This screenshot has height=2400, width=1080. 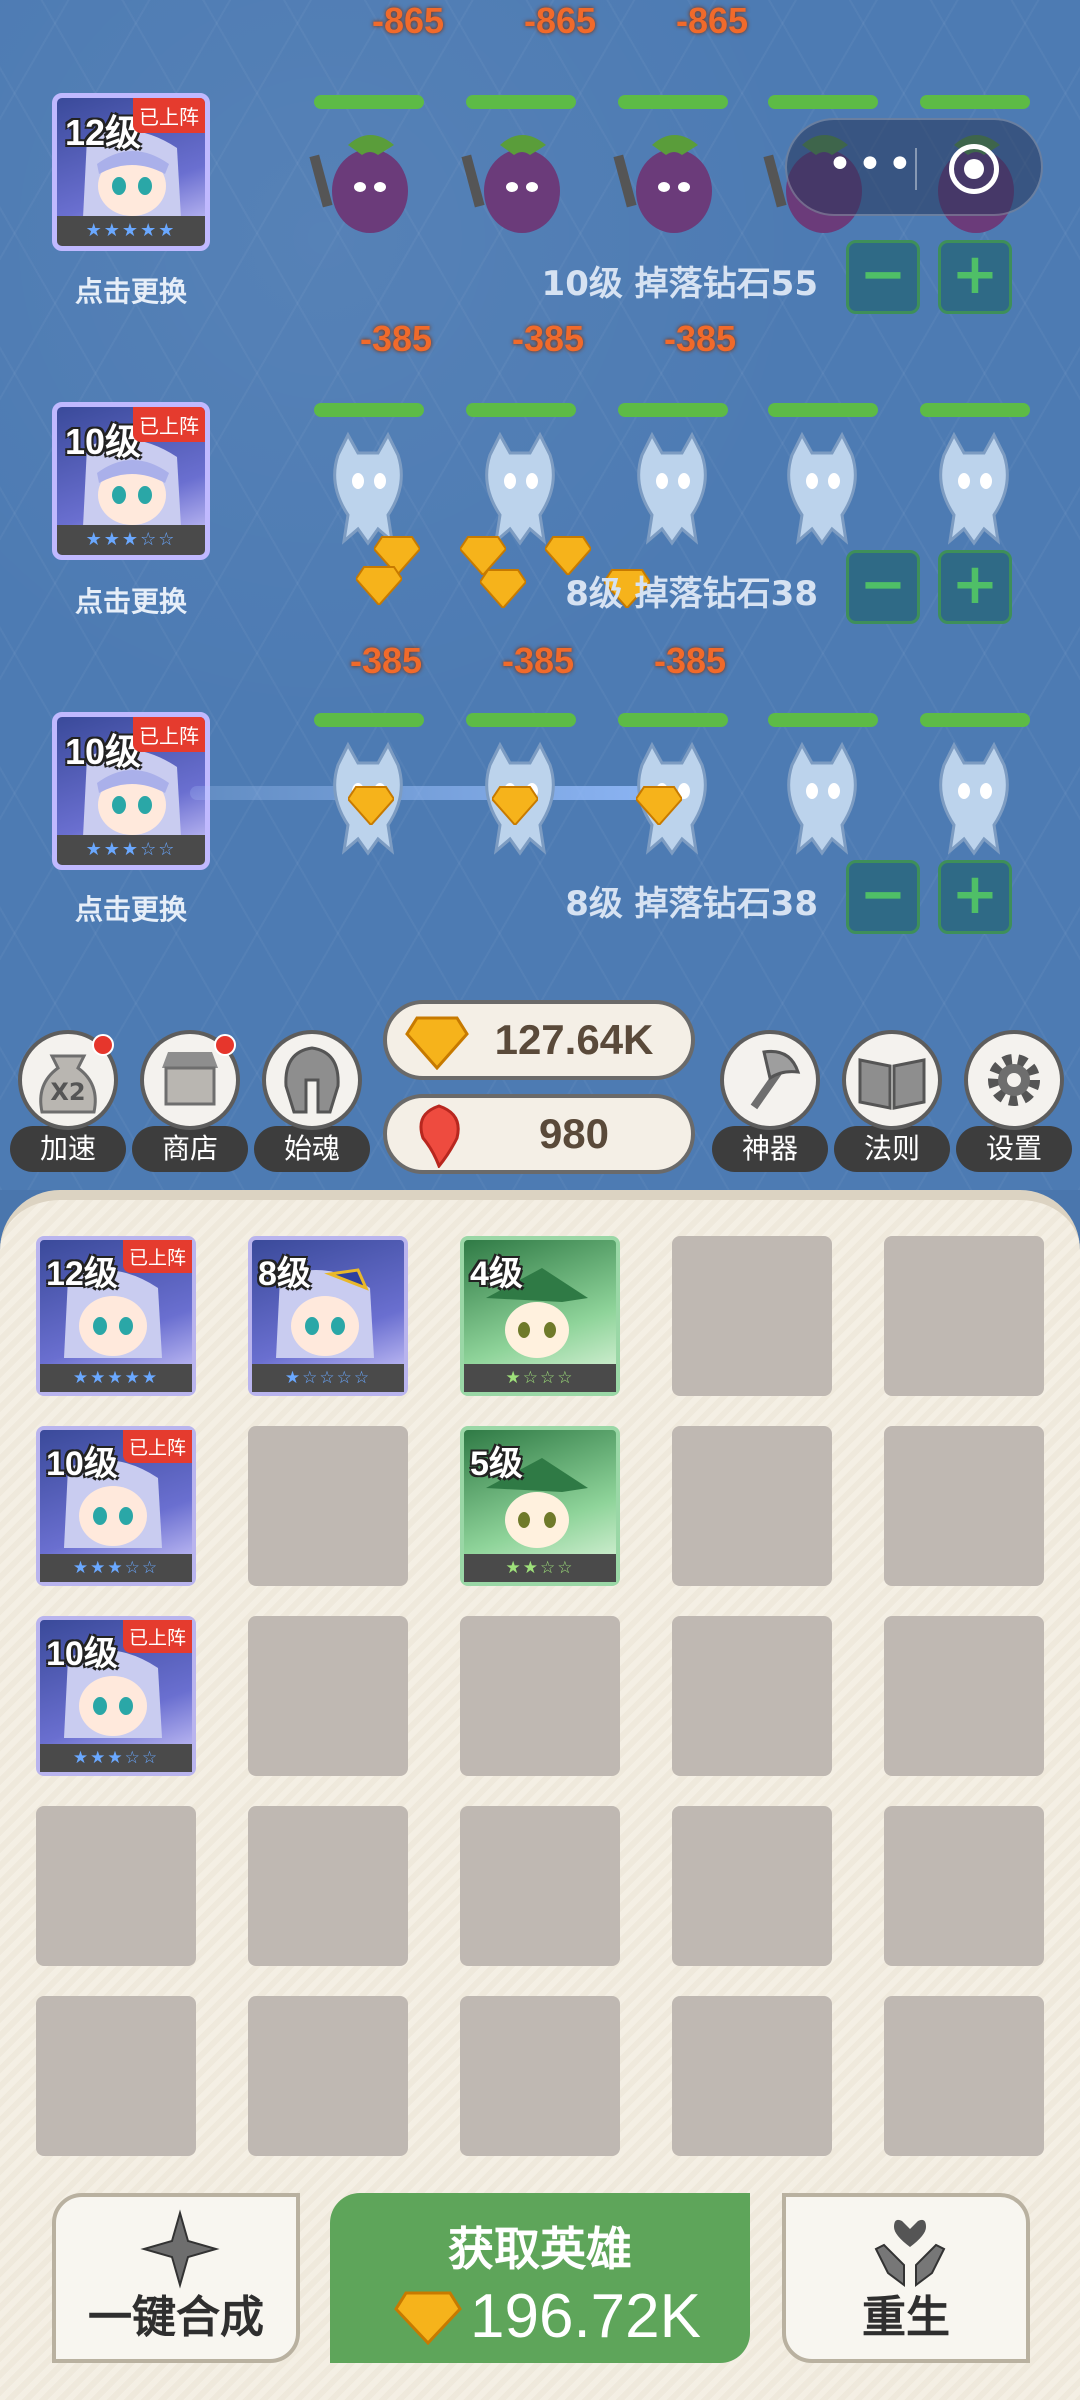 I want to click on book-icon, so click(x=892, y=1080).